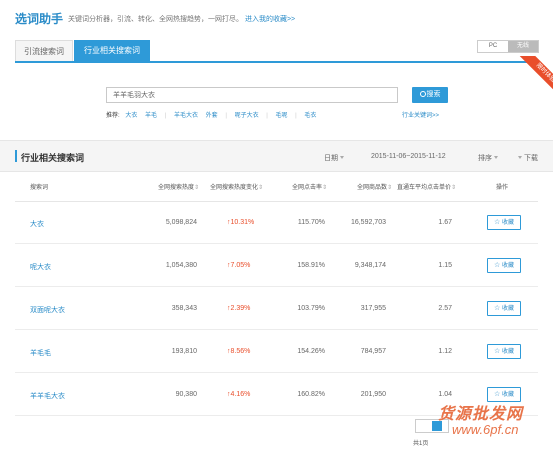 This screenshot has height=450, width=553. I want to click on date-filter-label: 日期, so click(331, 158).